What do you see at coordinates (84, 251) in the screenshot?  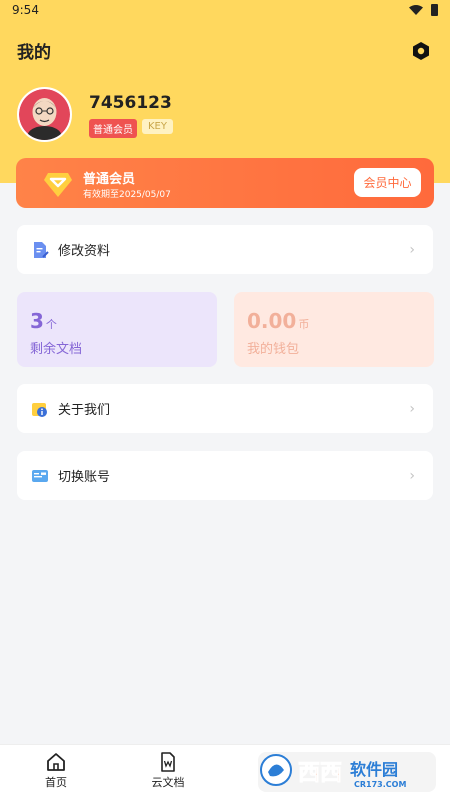 I see `edit-profile-label: 修改资料` at bounding box center [84, 251].